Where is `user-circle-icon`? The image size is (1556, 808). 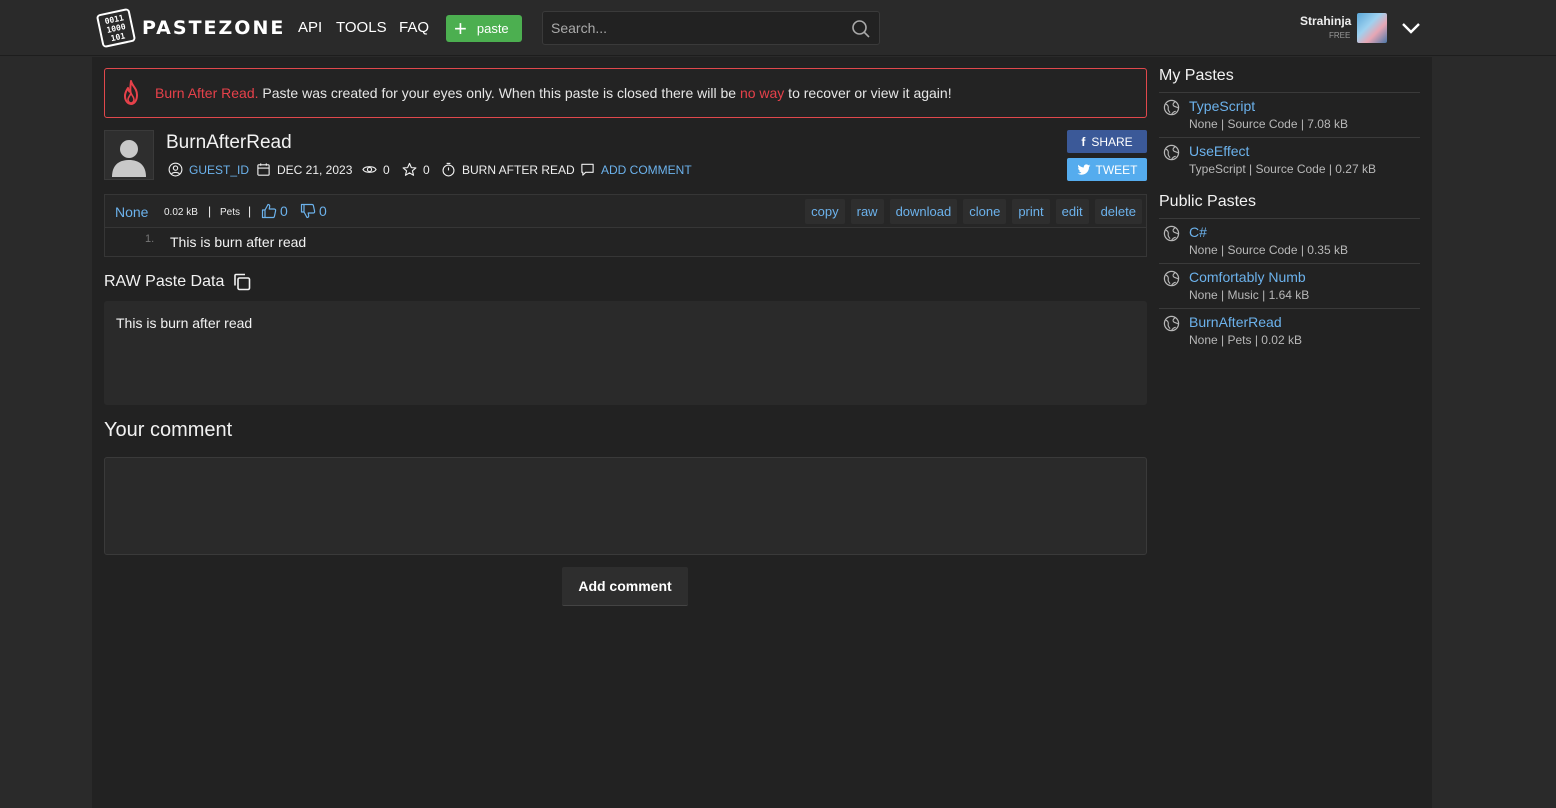
user-circle-icon is located at coordinates (175, 169).